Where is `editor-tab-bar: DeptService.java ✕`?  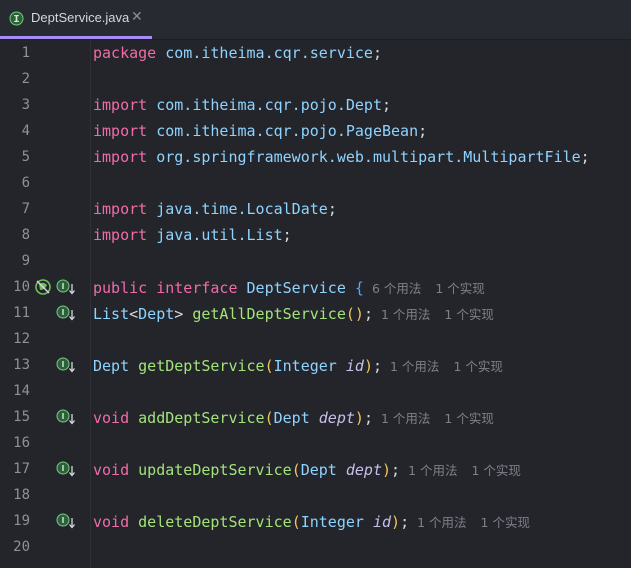 editor-tab-bar: DeptService.java ✕ is located at coordinates (315, 20).